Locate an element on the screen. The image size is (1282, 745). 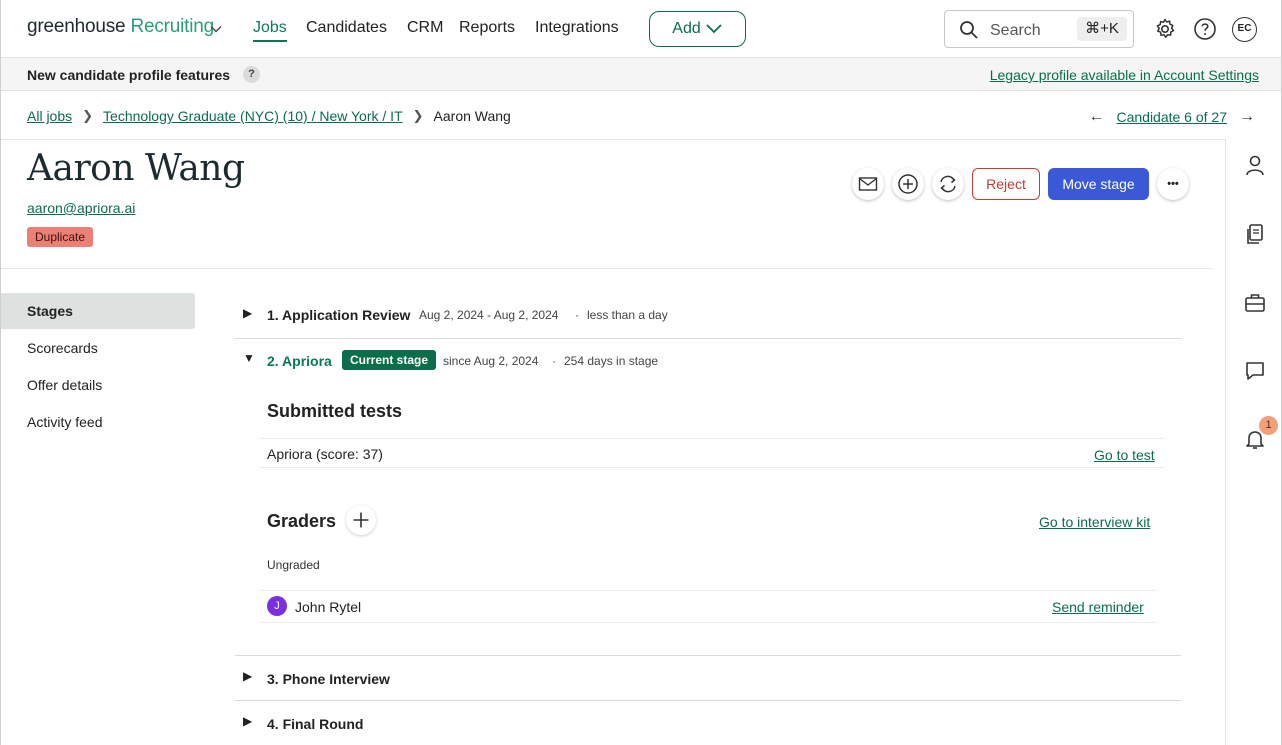
plus-icon is located at coordinates (361, 520).